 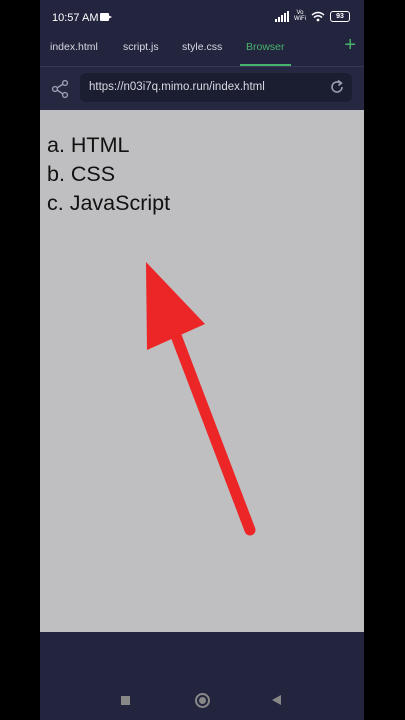 I want to click on signal-icon, so click(x=282, y=16).